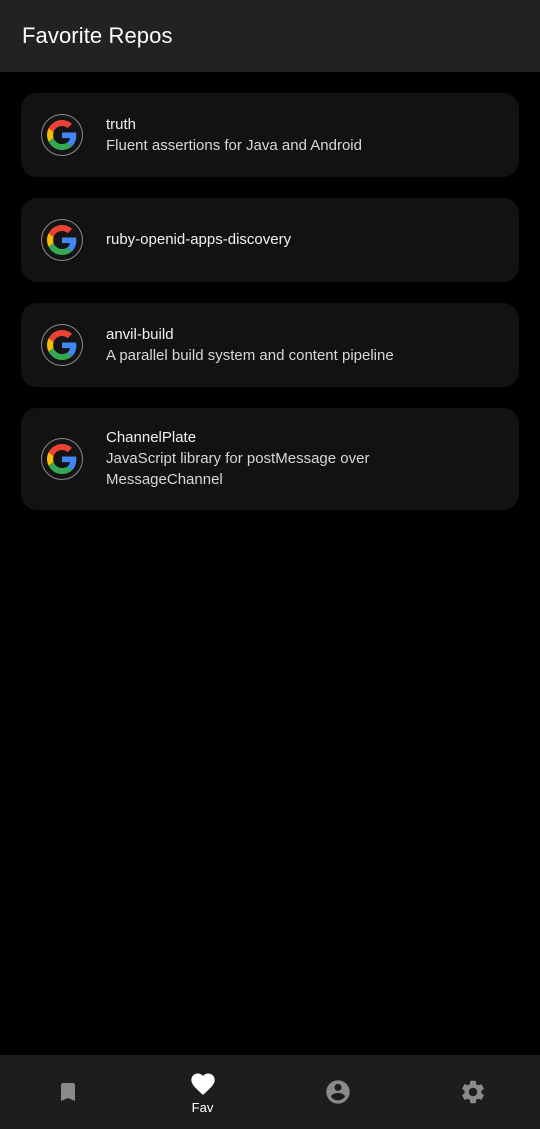  I want to click on top-app-bar: Favorite Repos, so click(270, 36).